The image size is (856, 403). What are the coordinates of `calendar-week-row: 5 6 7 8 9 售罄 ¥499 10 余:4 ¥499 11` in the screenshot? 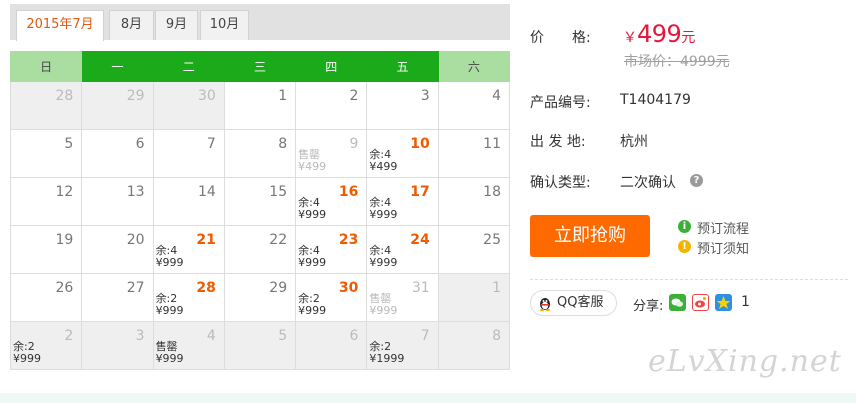 It's located at (260, 153).